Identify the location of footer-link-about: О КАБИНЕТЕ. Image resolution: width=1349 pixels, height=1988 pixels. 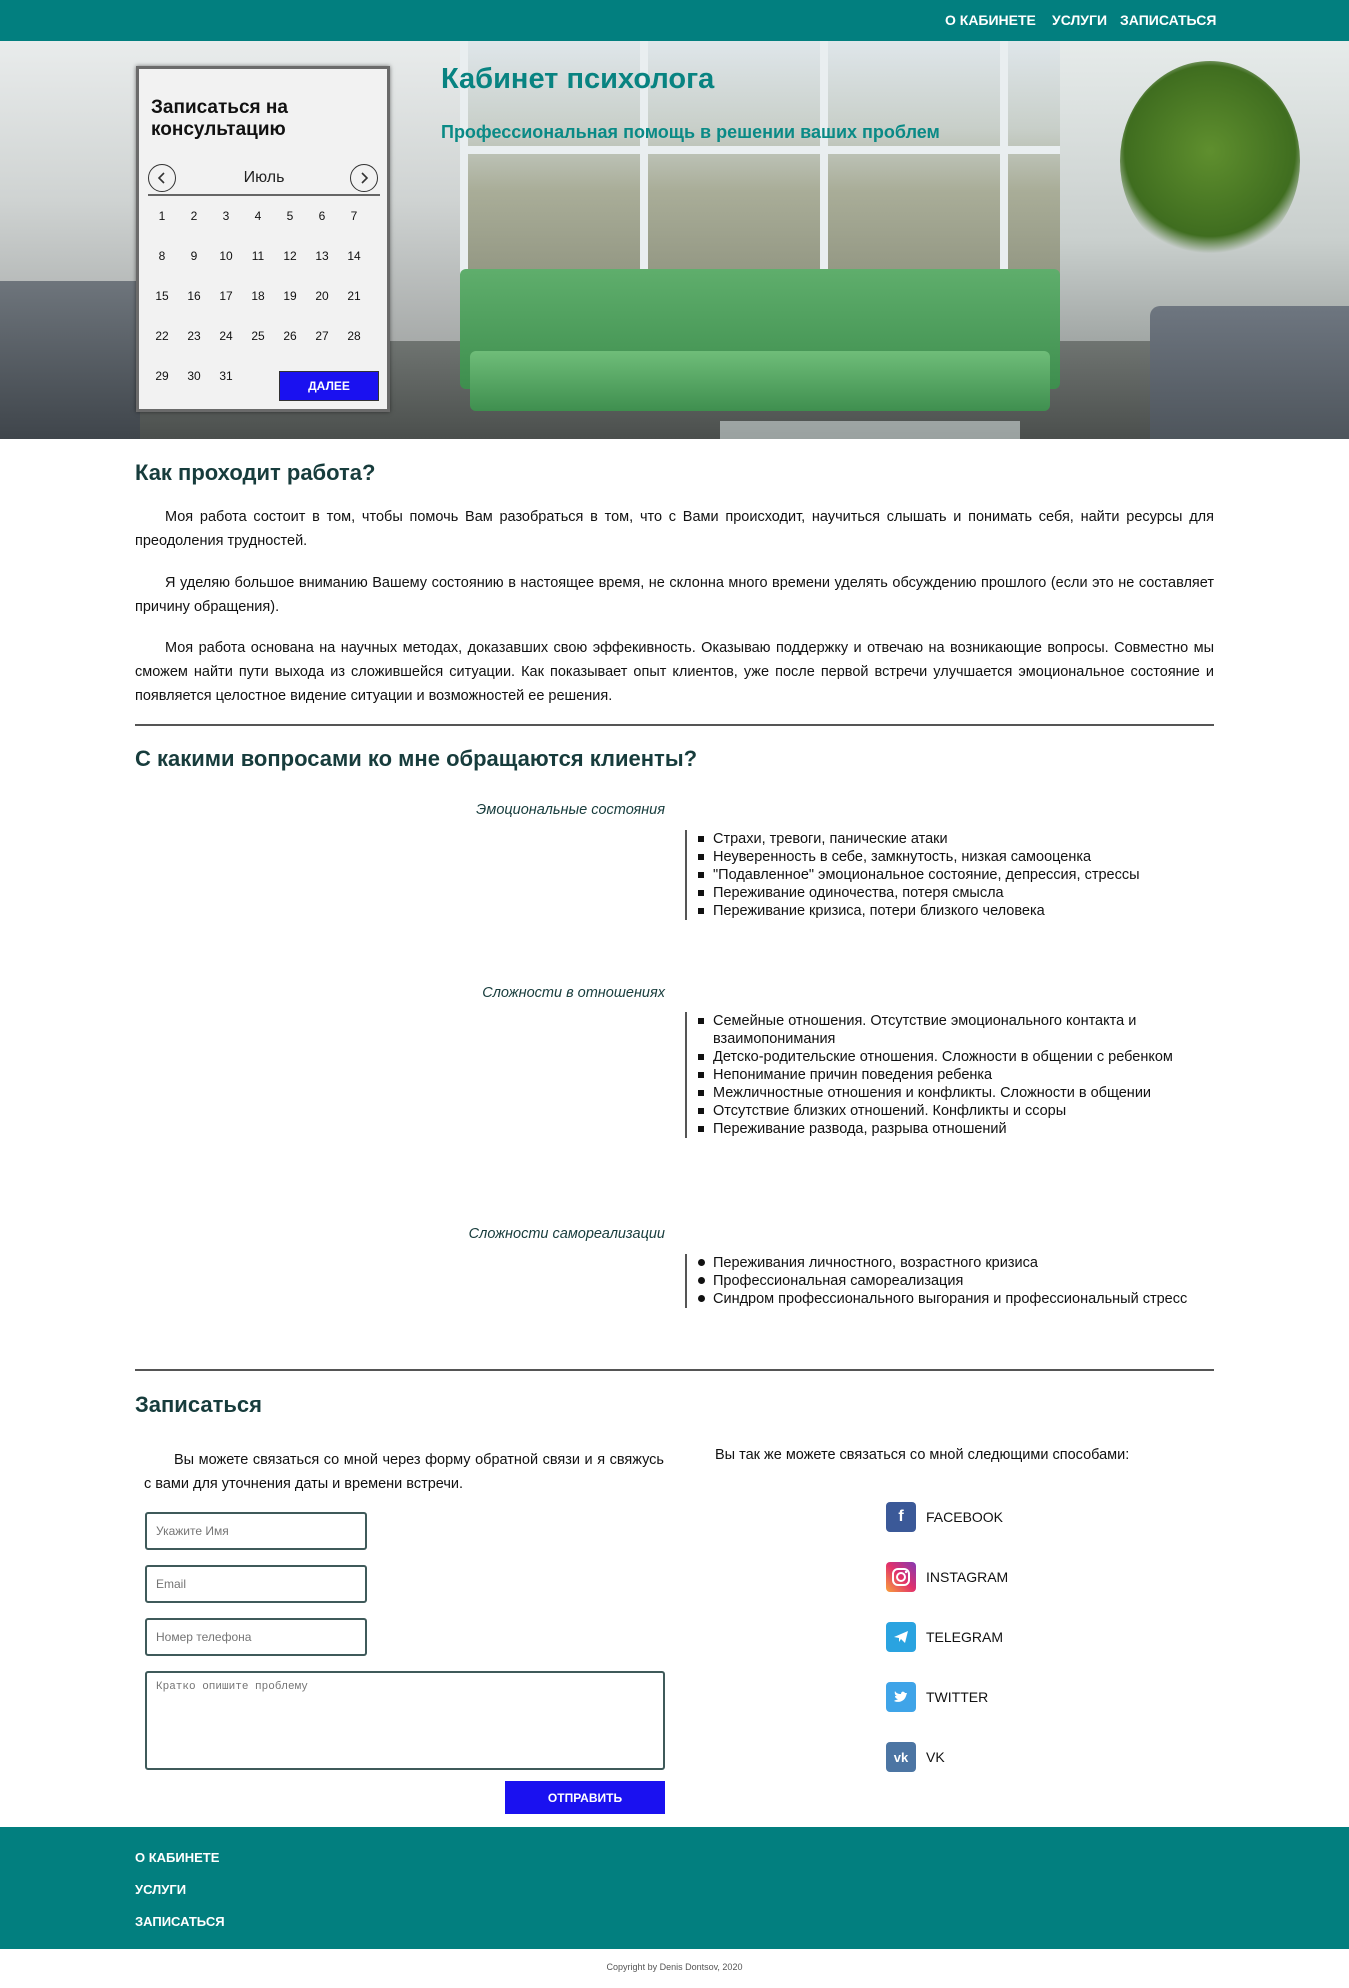
(177, 1857).